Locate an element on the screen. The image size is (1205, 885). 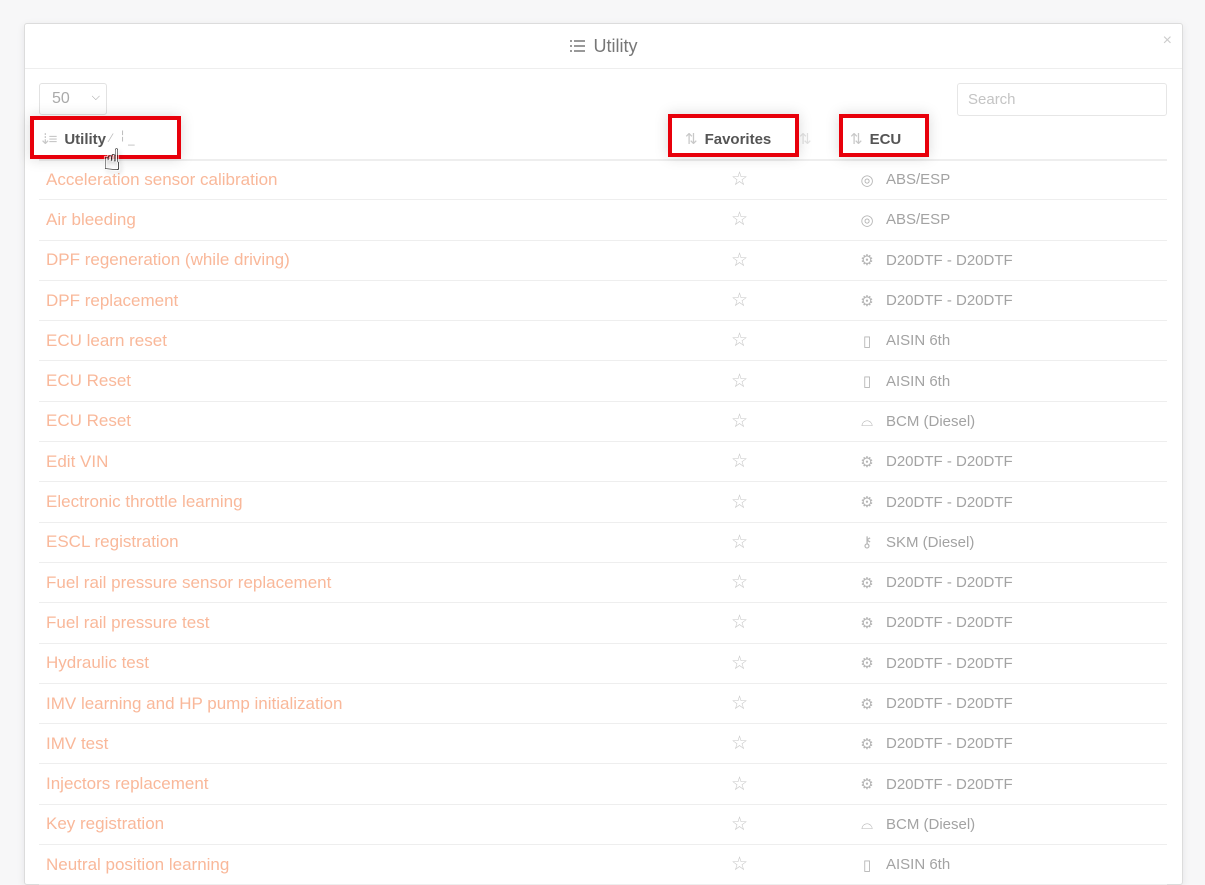
close-icon: × is located at coordinates (1167, 41).